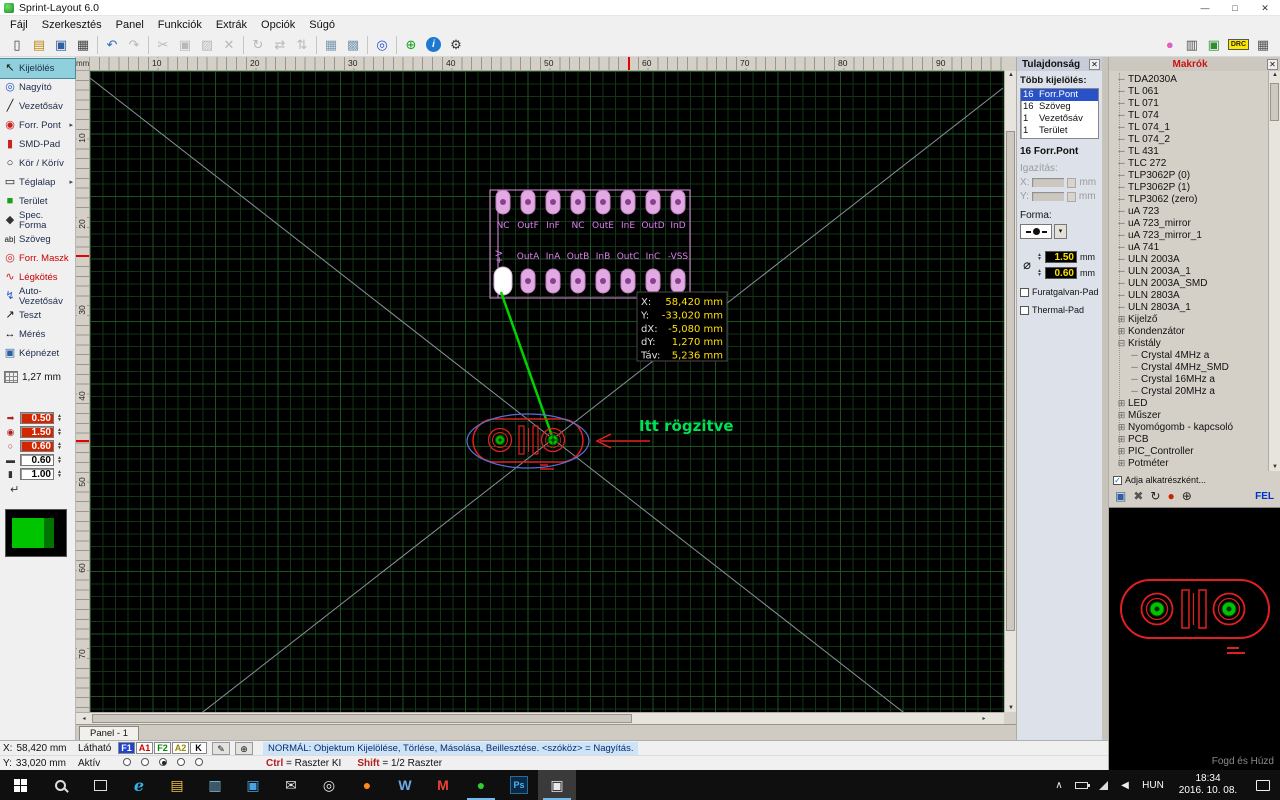 This screenshot has width=1280, height=800. Describe the element at coordinates (112, 45) in the screenshot. I see `undo-icon: ↶` at that location.